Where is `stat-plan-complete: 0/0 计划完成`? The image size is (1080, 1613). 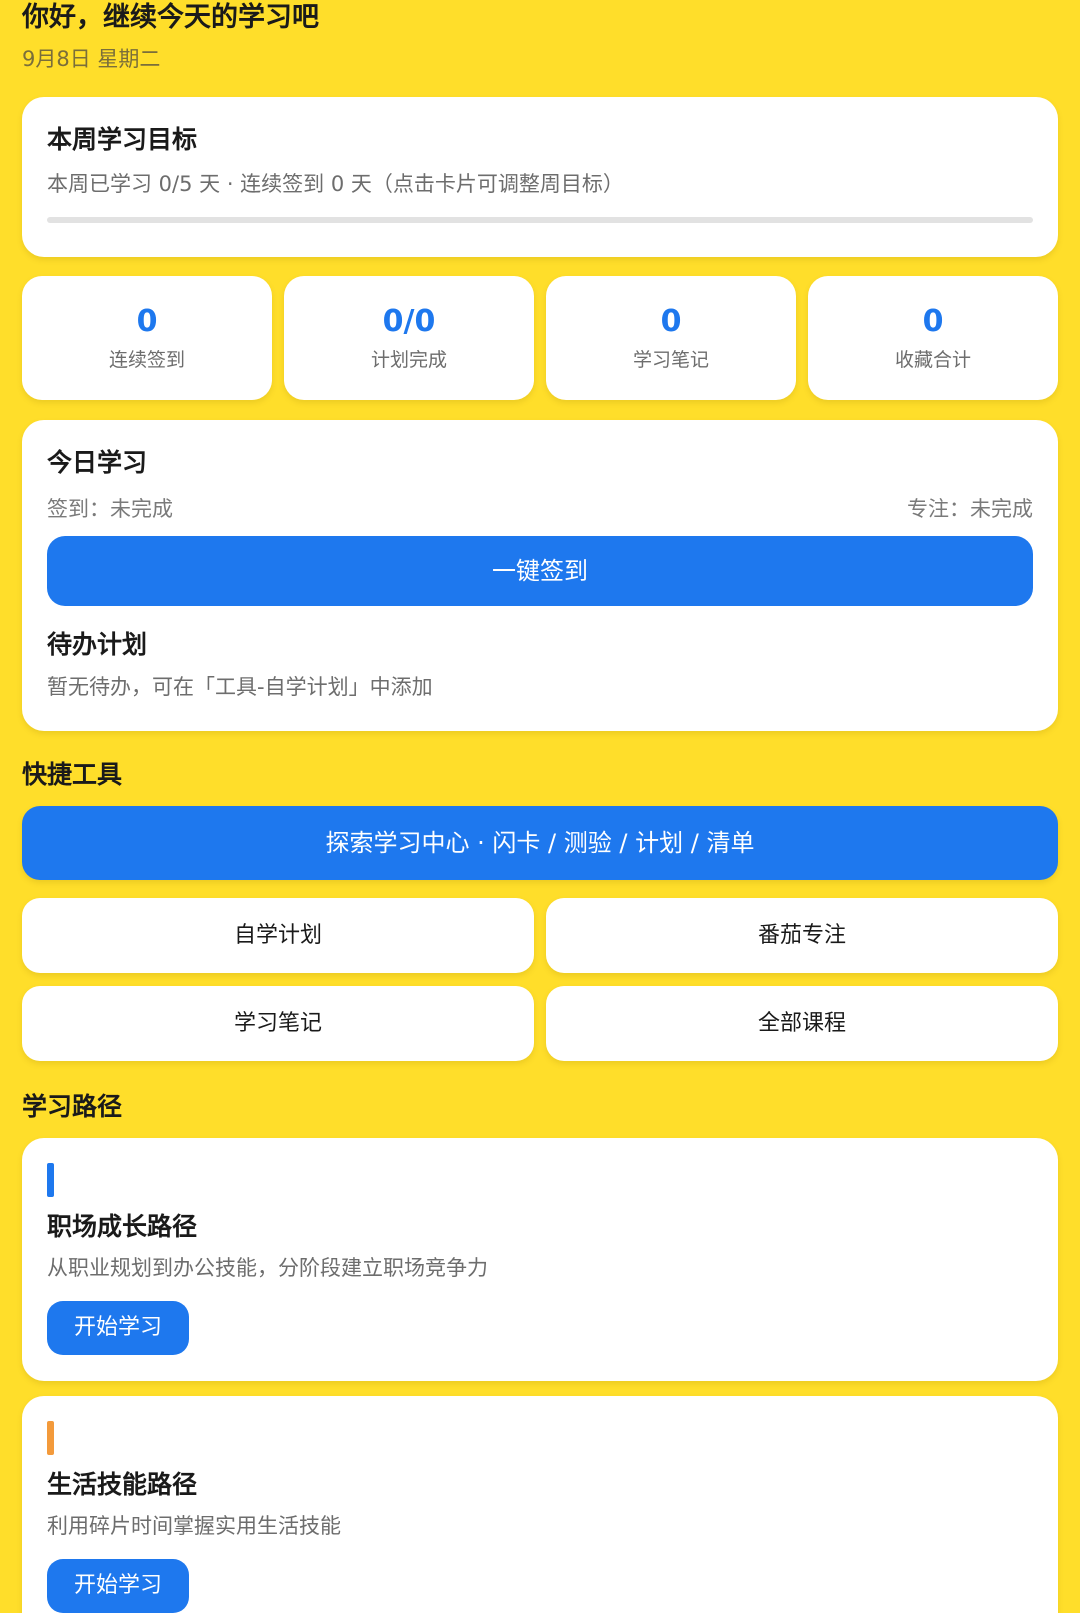
stat-plan-complete: 0/0 计划完成 is located at coordinates (409, 338).